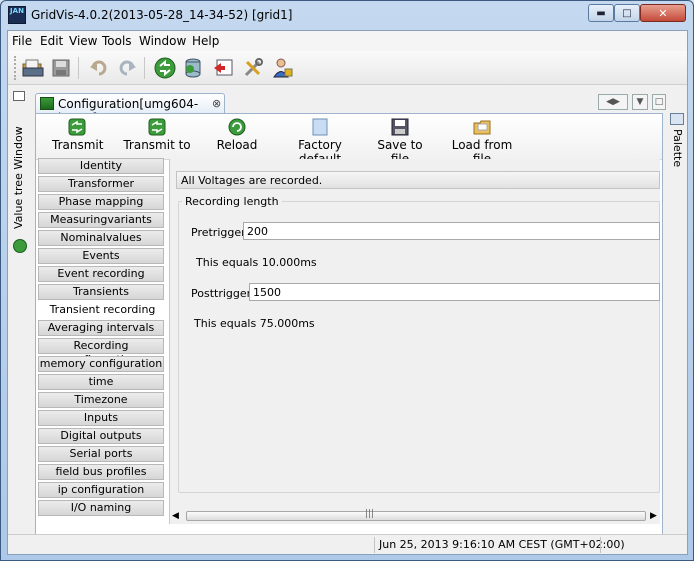 The width and height of the screenshot is (694, 561). What do you see at coordinates (117, 41) in the screenshot?
I see `menu-tools: Tools` at bounding box center [117, 41].